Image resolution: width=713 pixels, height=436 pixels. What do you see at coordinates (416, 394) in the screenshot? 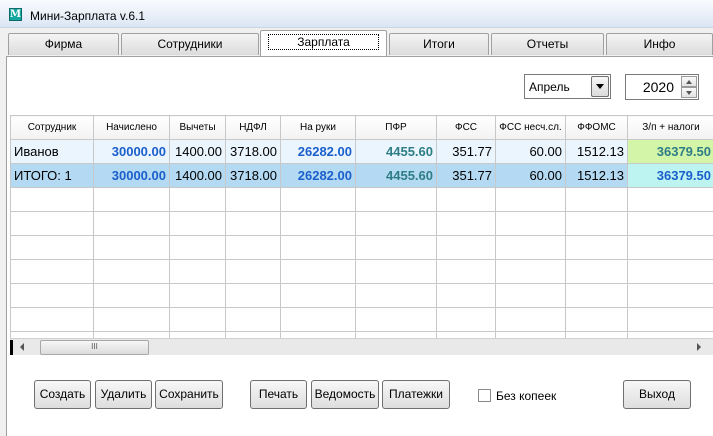
I see `payments-button: Платежки` at bounding box center [416, 394].